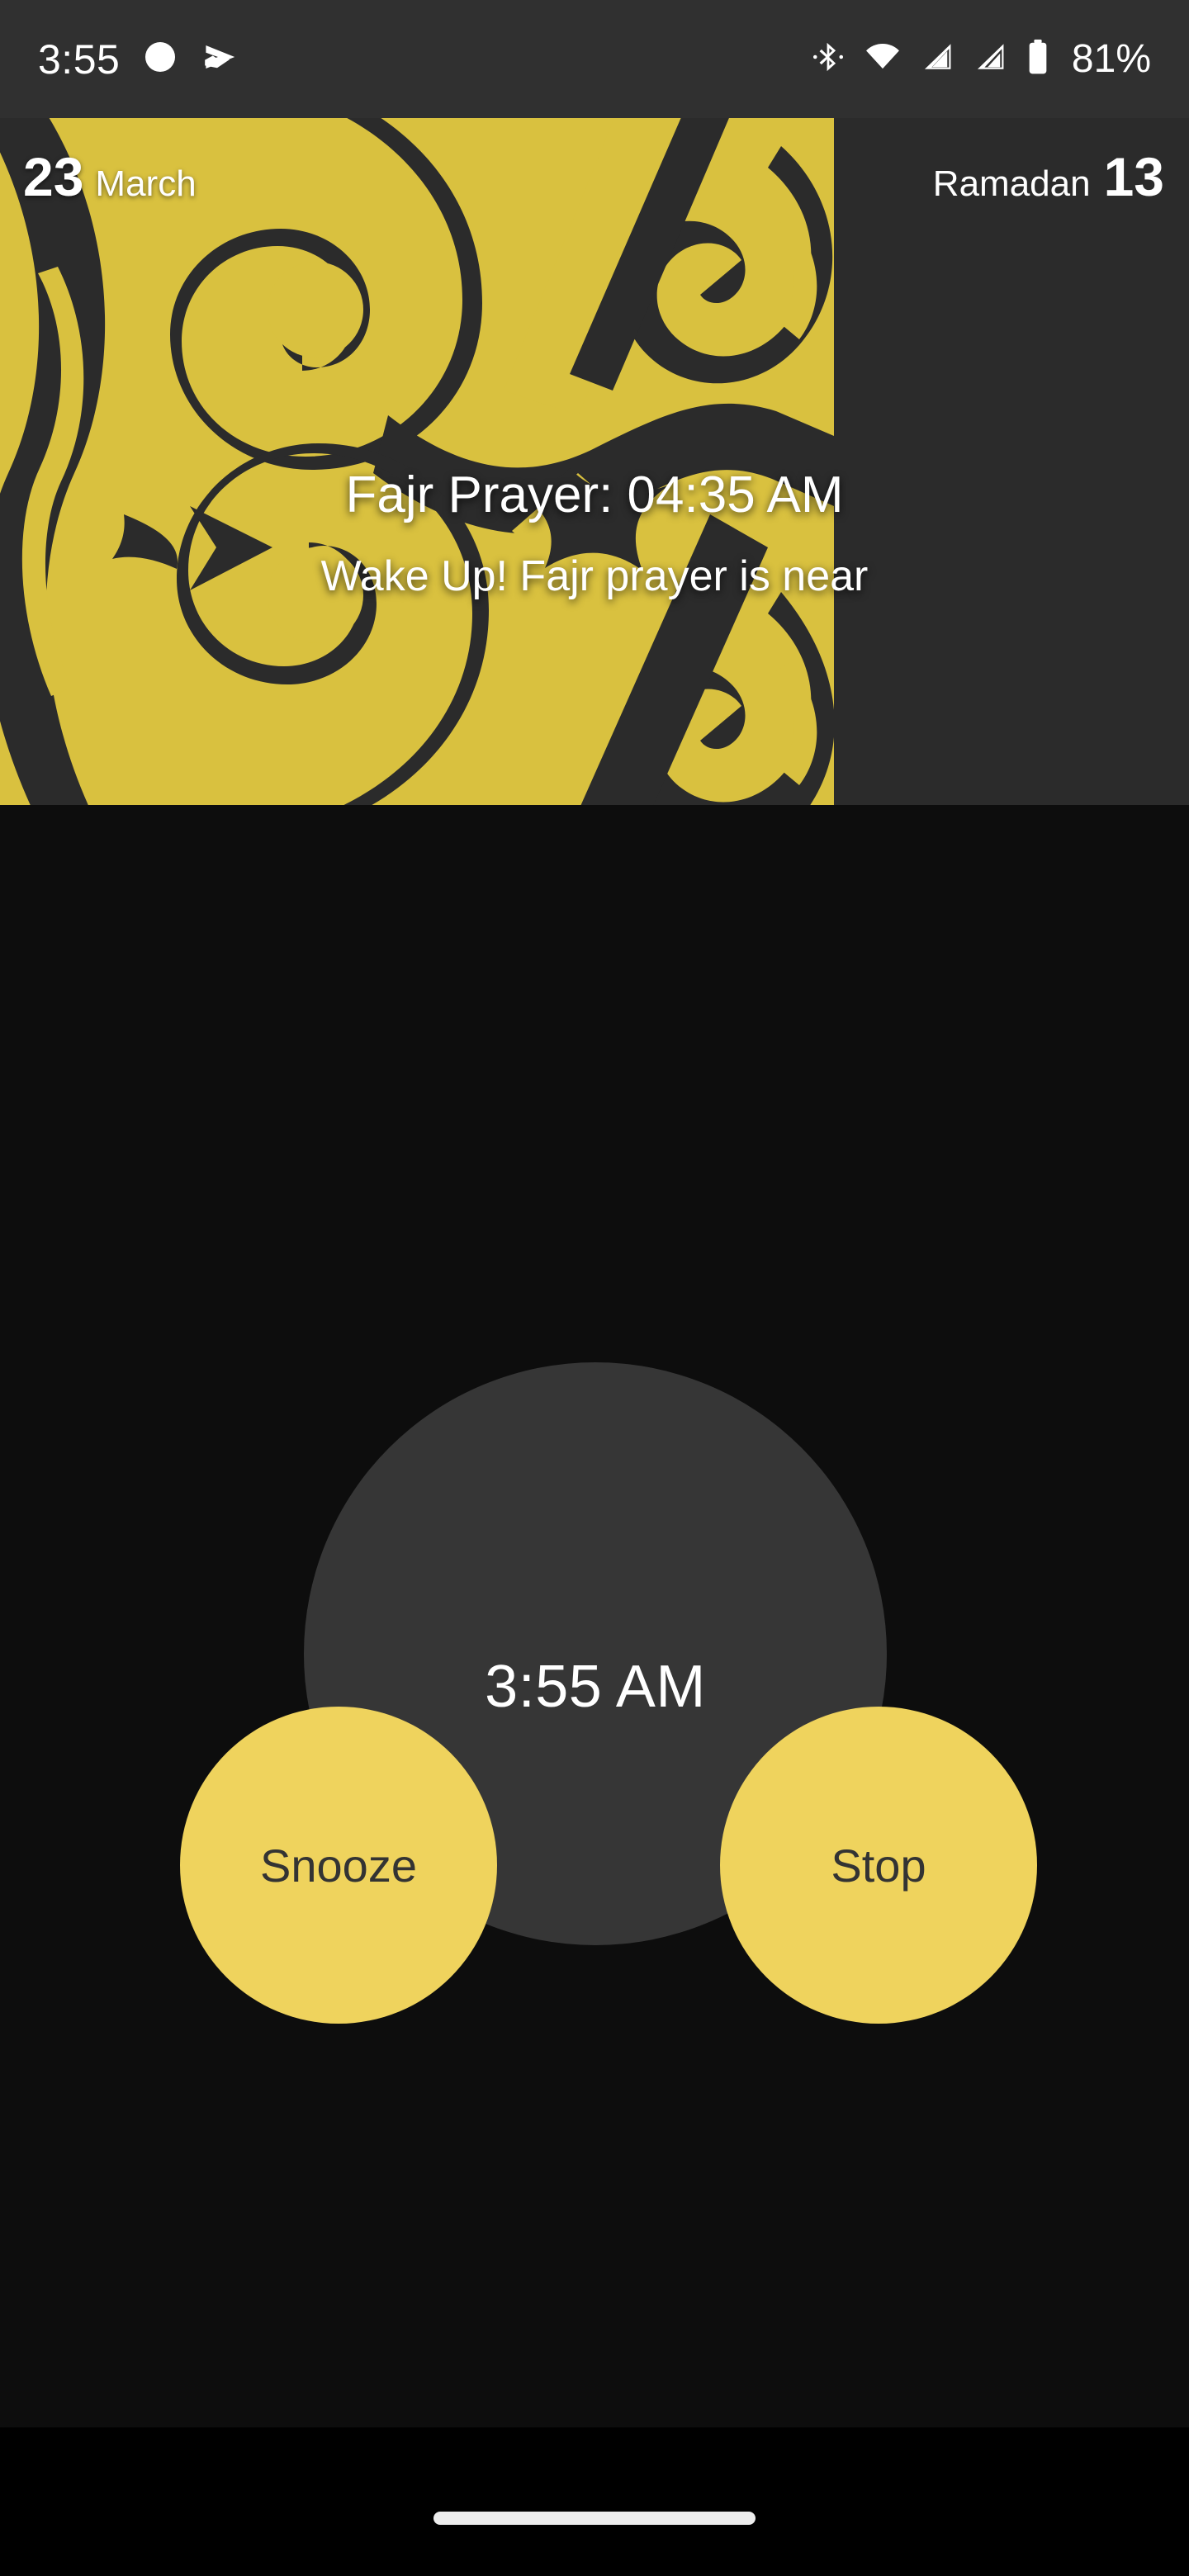 The height and width of the screenshot is (2576, 1189). I want to click on prayer-subtitle: Wake Up! Fajr prayer is near, so click(594, 576).